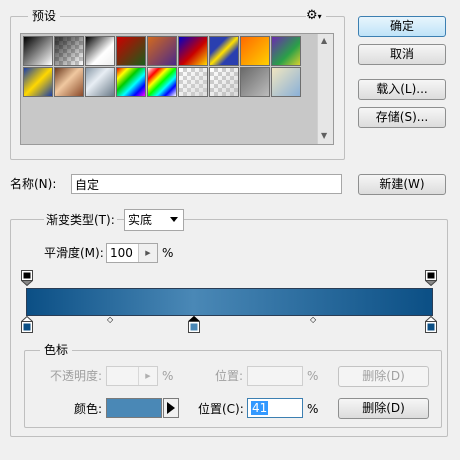 This screenshot has width=460, height=460. I want to click on opacity-location-field, so click(275, 376).